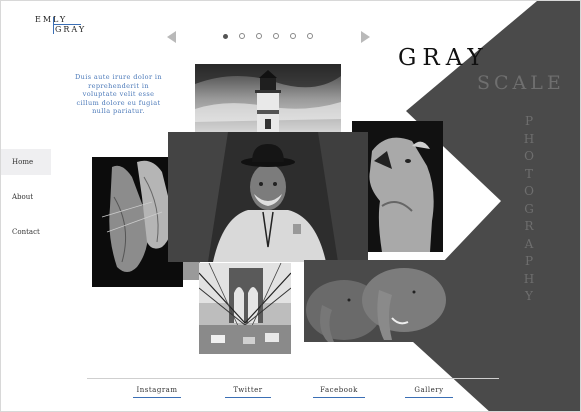  I want to click on triangle-right-icon, so click(365, 37).